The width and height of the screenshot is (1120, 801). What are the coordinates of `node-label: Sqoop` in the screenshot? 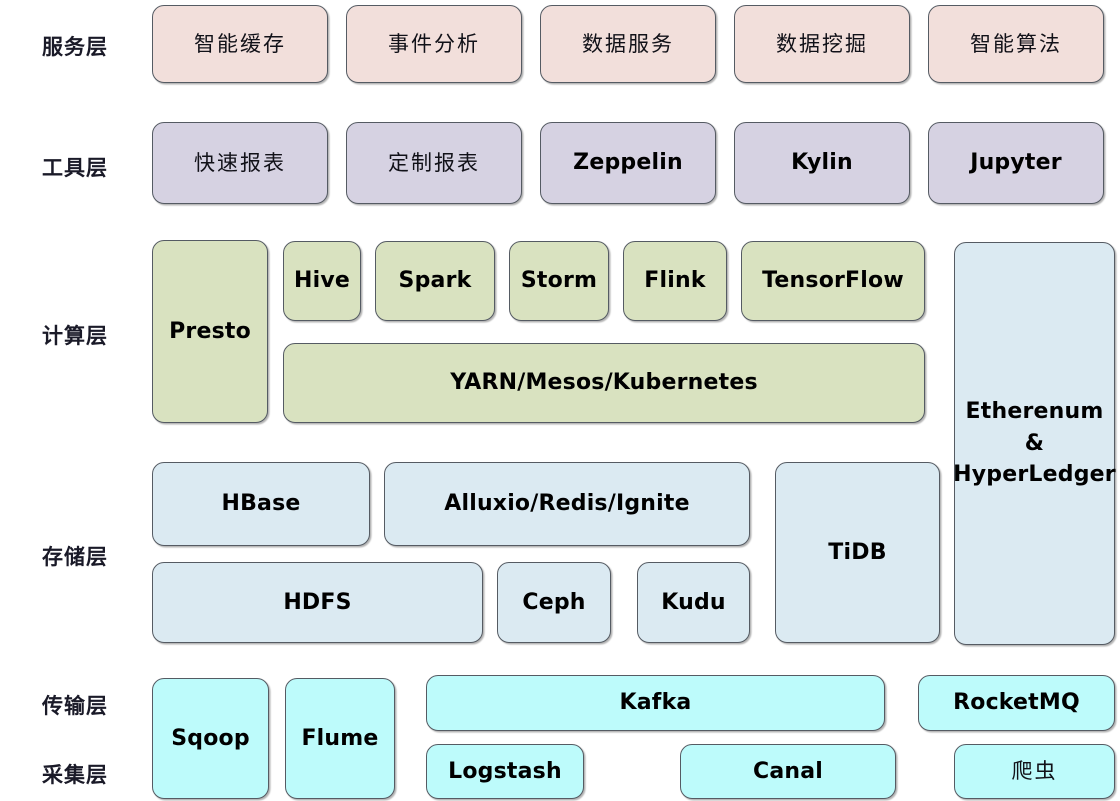 It's located at (210, 738).